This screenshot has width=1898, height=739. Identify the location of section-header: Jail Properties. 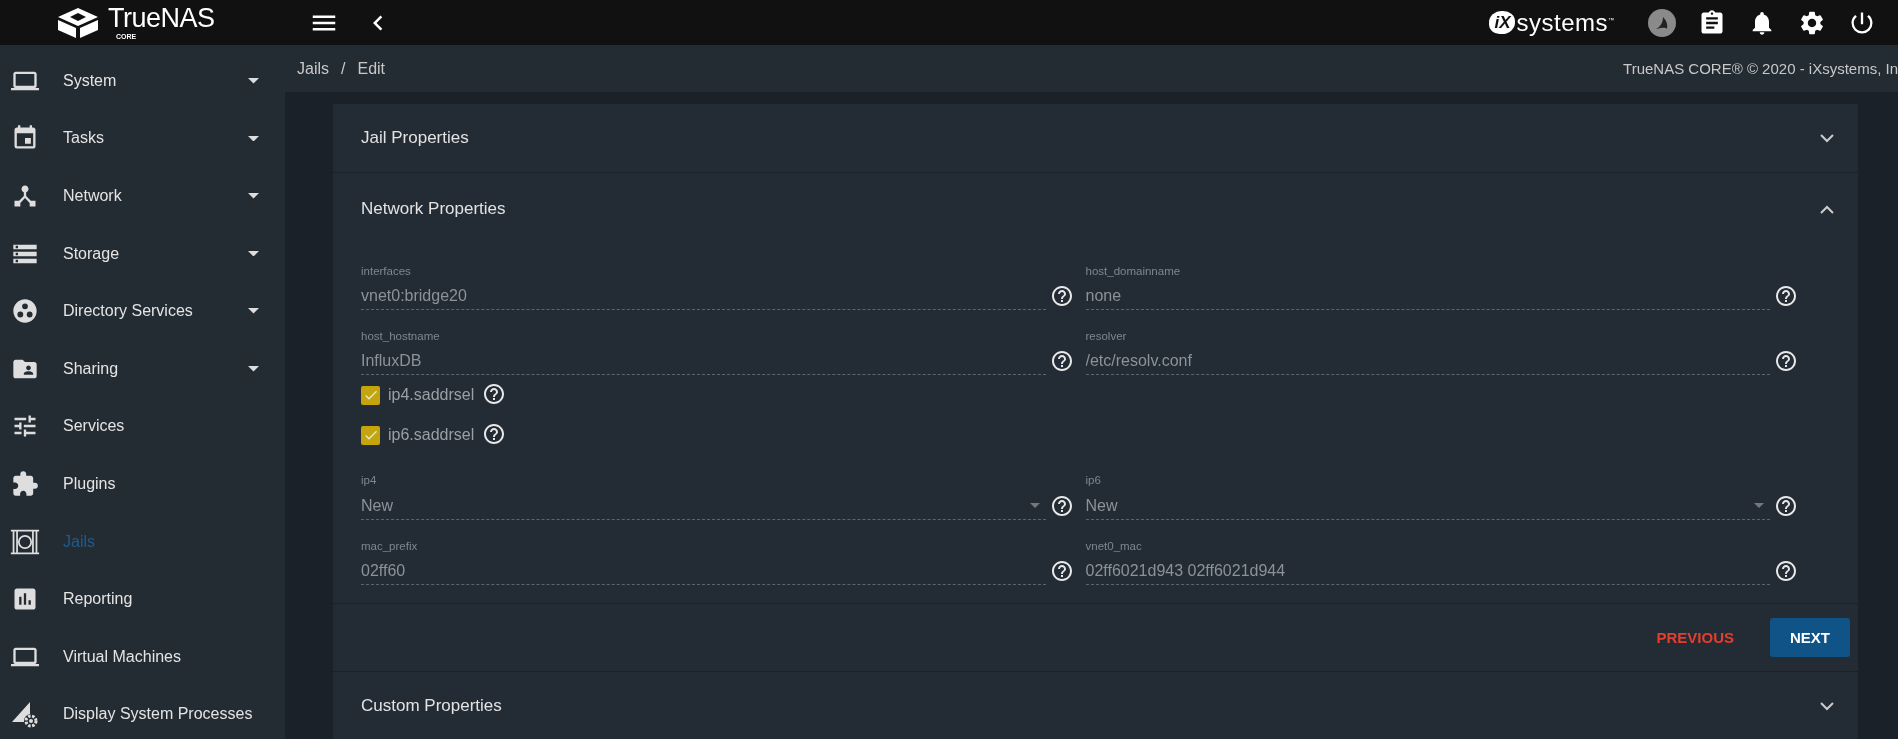
(1095, 138).